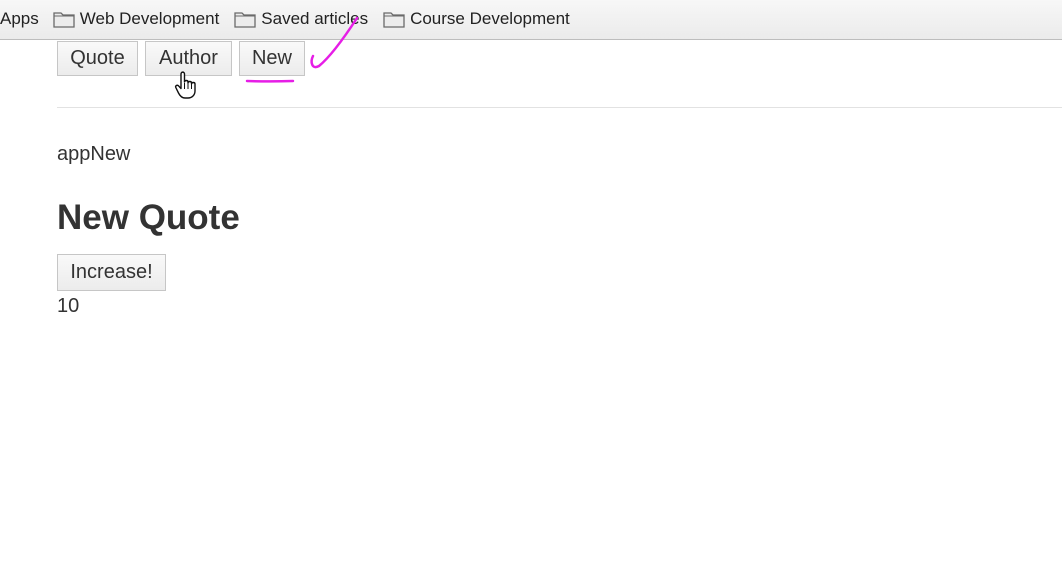  I want to click on page-title: New Quote, so click(148, 217).